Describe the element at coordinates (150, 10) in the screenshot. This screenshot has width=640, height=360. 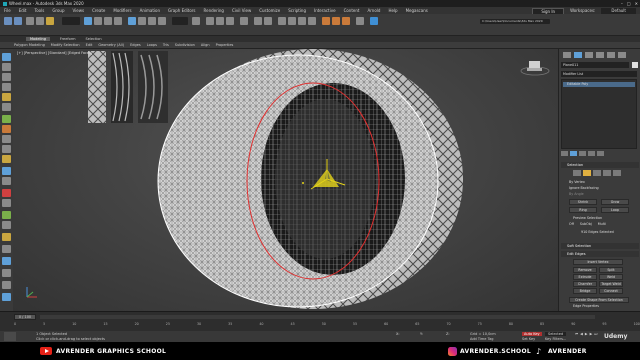
I see `menu-animation: Animation` at that location.